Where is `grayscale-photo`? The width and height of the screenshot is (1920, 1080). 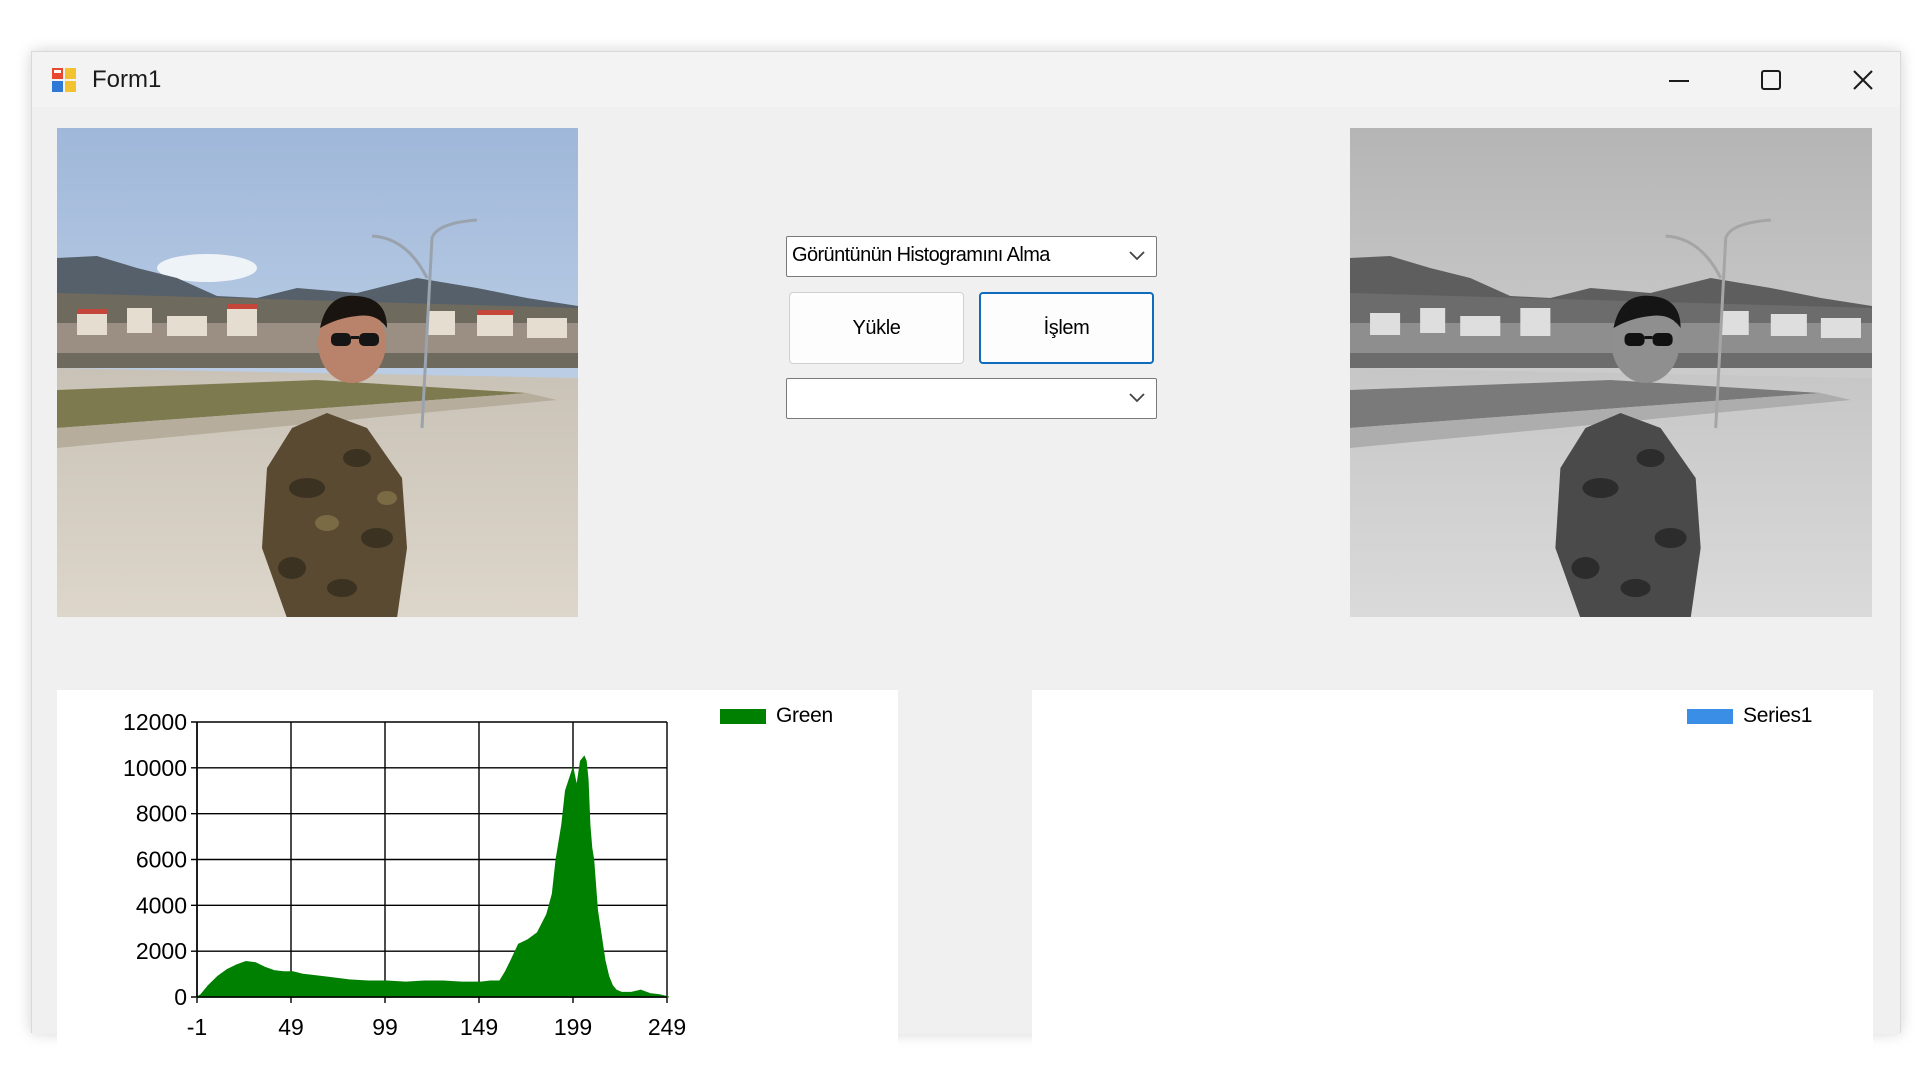 grayscale-photo is located at coordinates (1611, 372).